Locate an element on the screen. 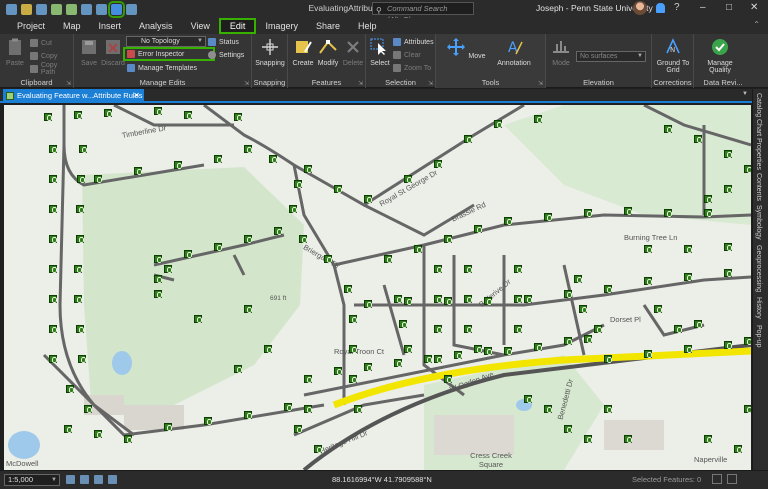 The image size is (768, 489). copy-button: Copy is located at coordinates (43, 56).